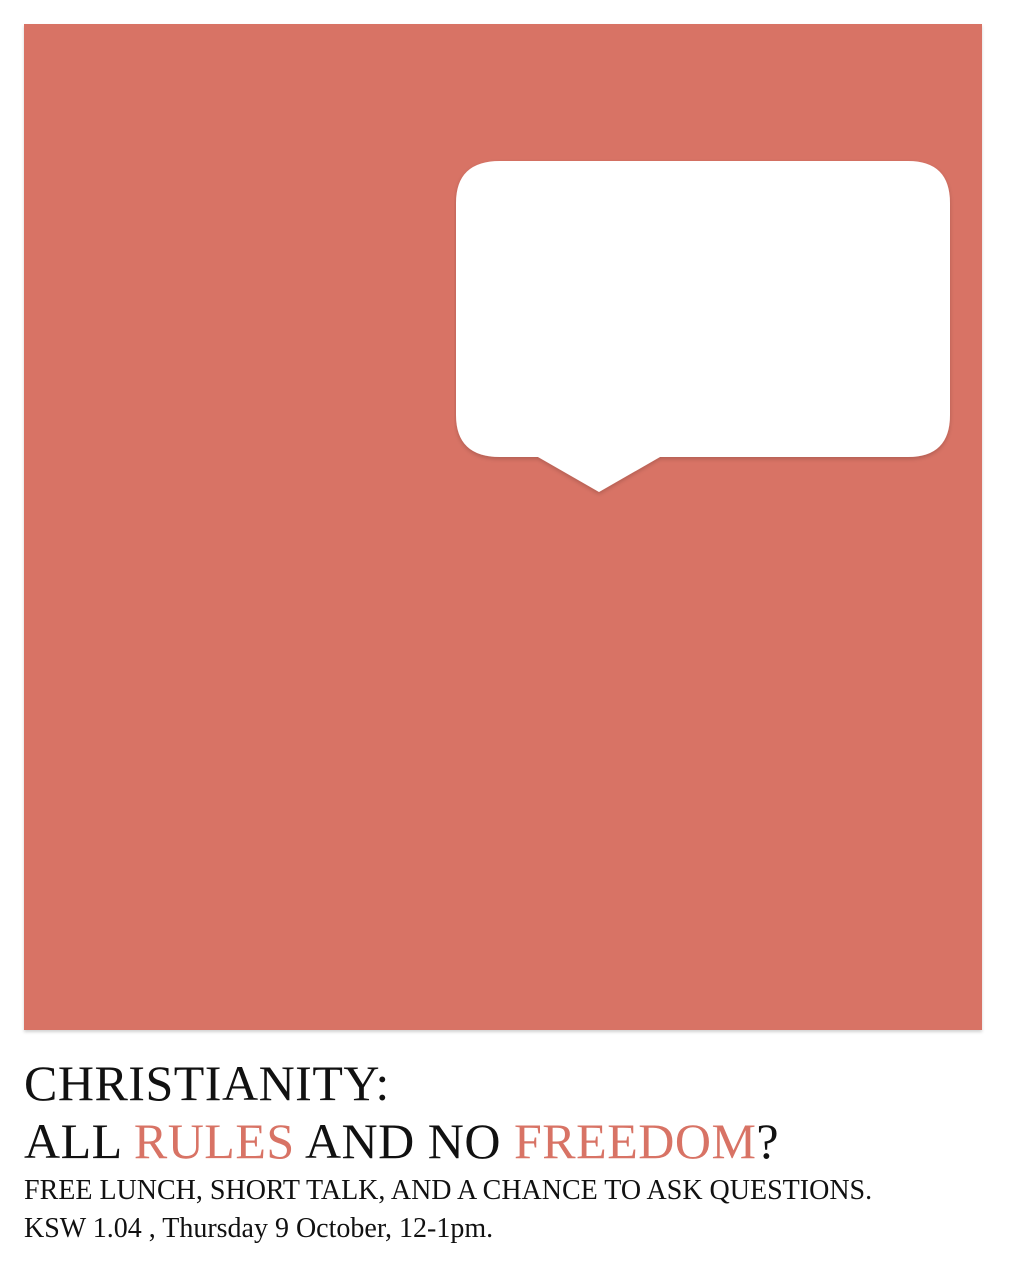 This screenshot has height=1286, width=1012. I want to click on event-location-time: KSW 1.04 , Thursday 9 October, 12-1pm., so click(259, 1228).